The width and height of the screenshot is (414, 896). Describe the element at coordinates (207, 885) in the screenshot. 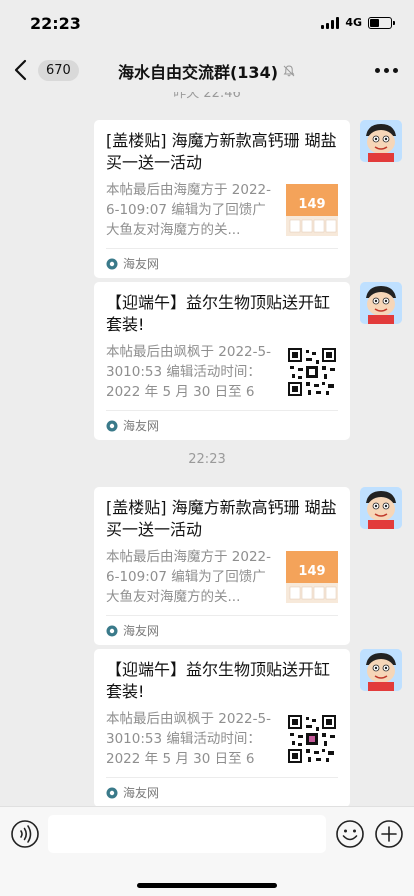

I see `home-indicator` at that location.